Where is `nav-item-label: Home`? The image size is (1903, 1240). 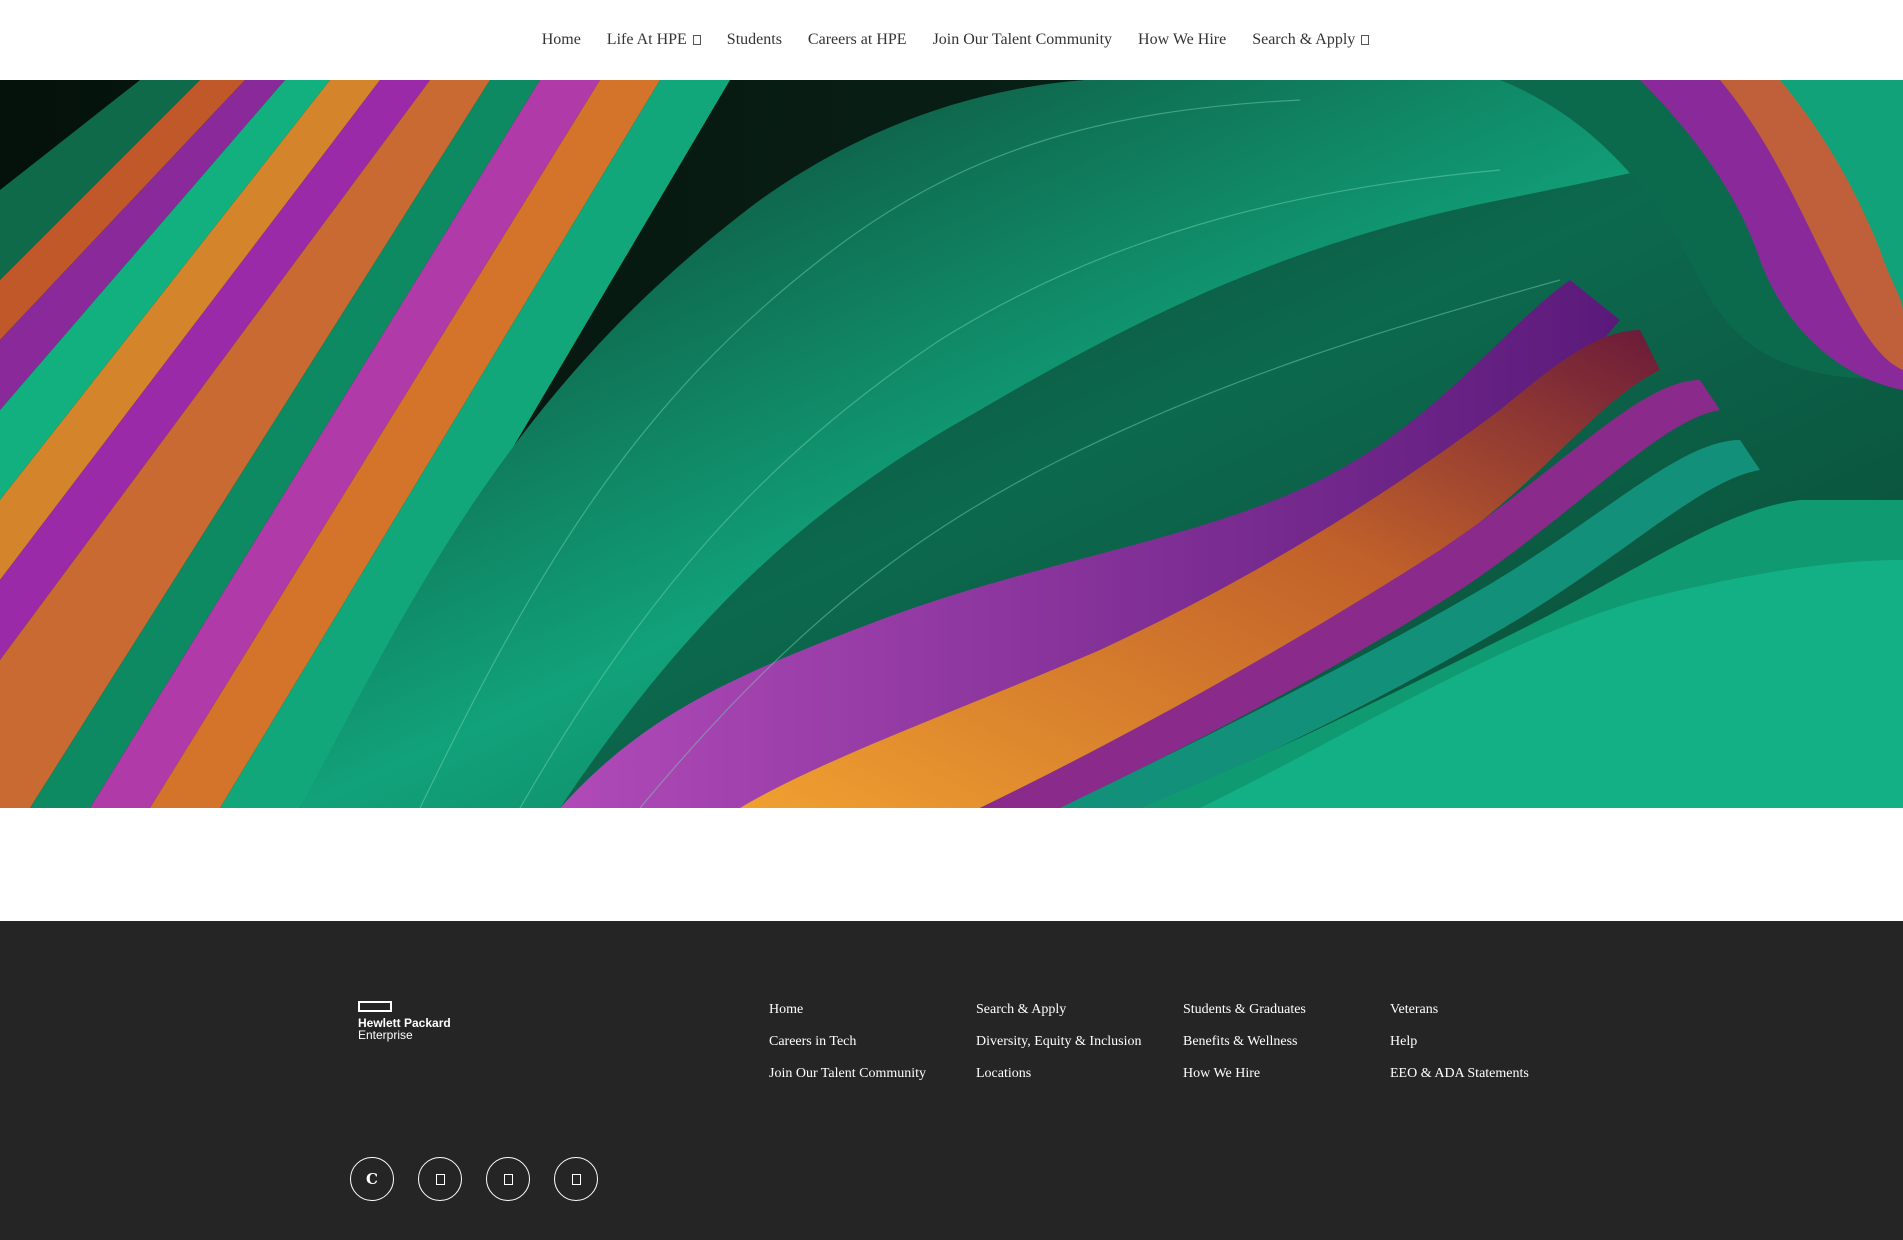
nav-item-label: Home is located at coordinates (561, 39).